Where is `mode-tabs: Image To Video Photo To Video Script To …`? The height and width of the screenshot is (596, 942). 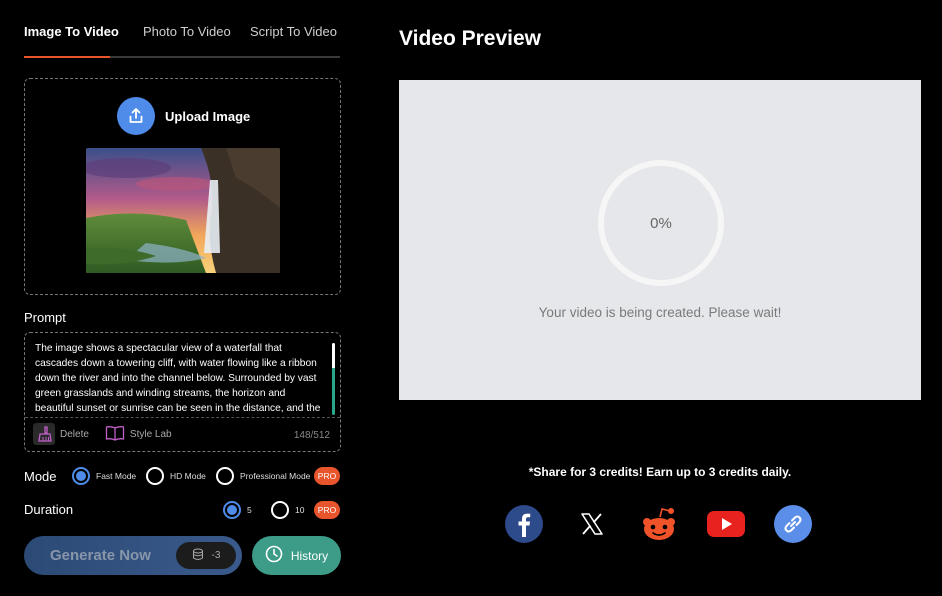 mode-tabs: Image To Video Photo To Video Script To … is located at coordinates (182, 38).